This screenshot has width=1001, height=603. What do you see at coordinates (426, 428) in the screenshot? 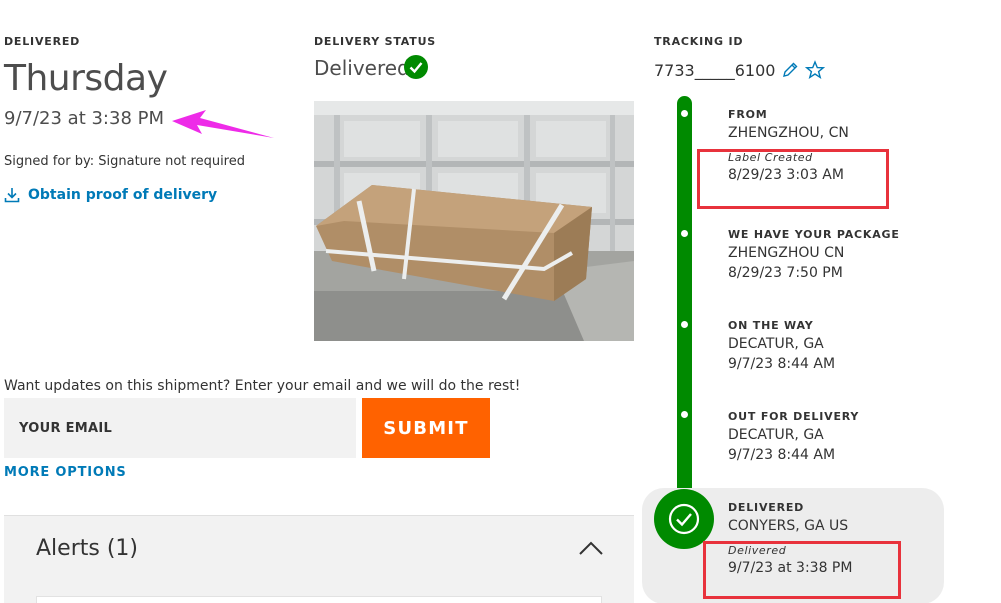
I see `submit-button: SUBMIT` at bounding box center [426, 428].